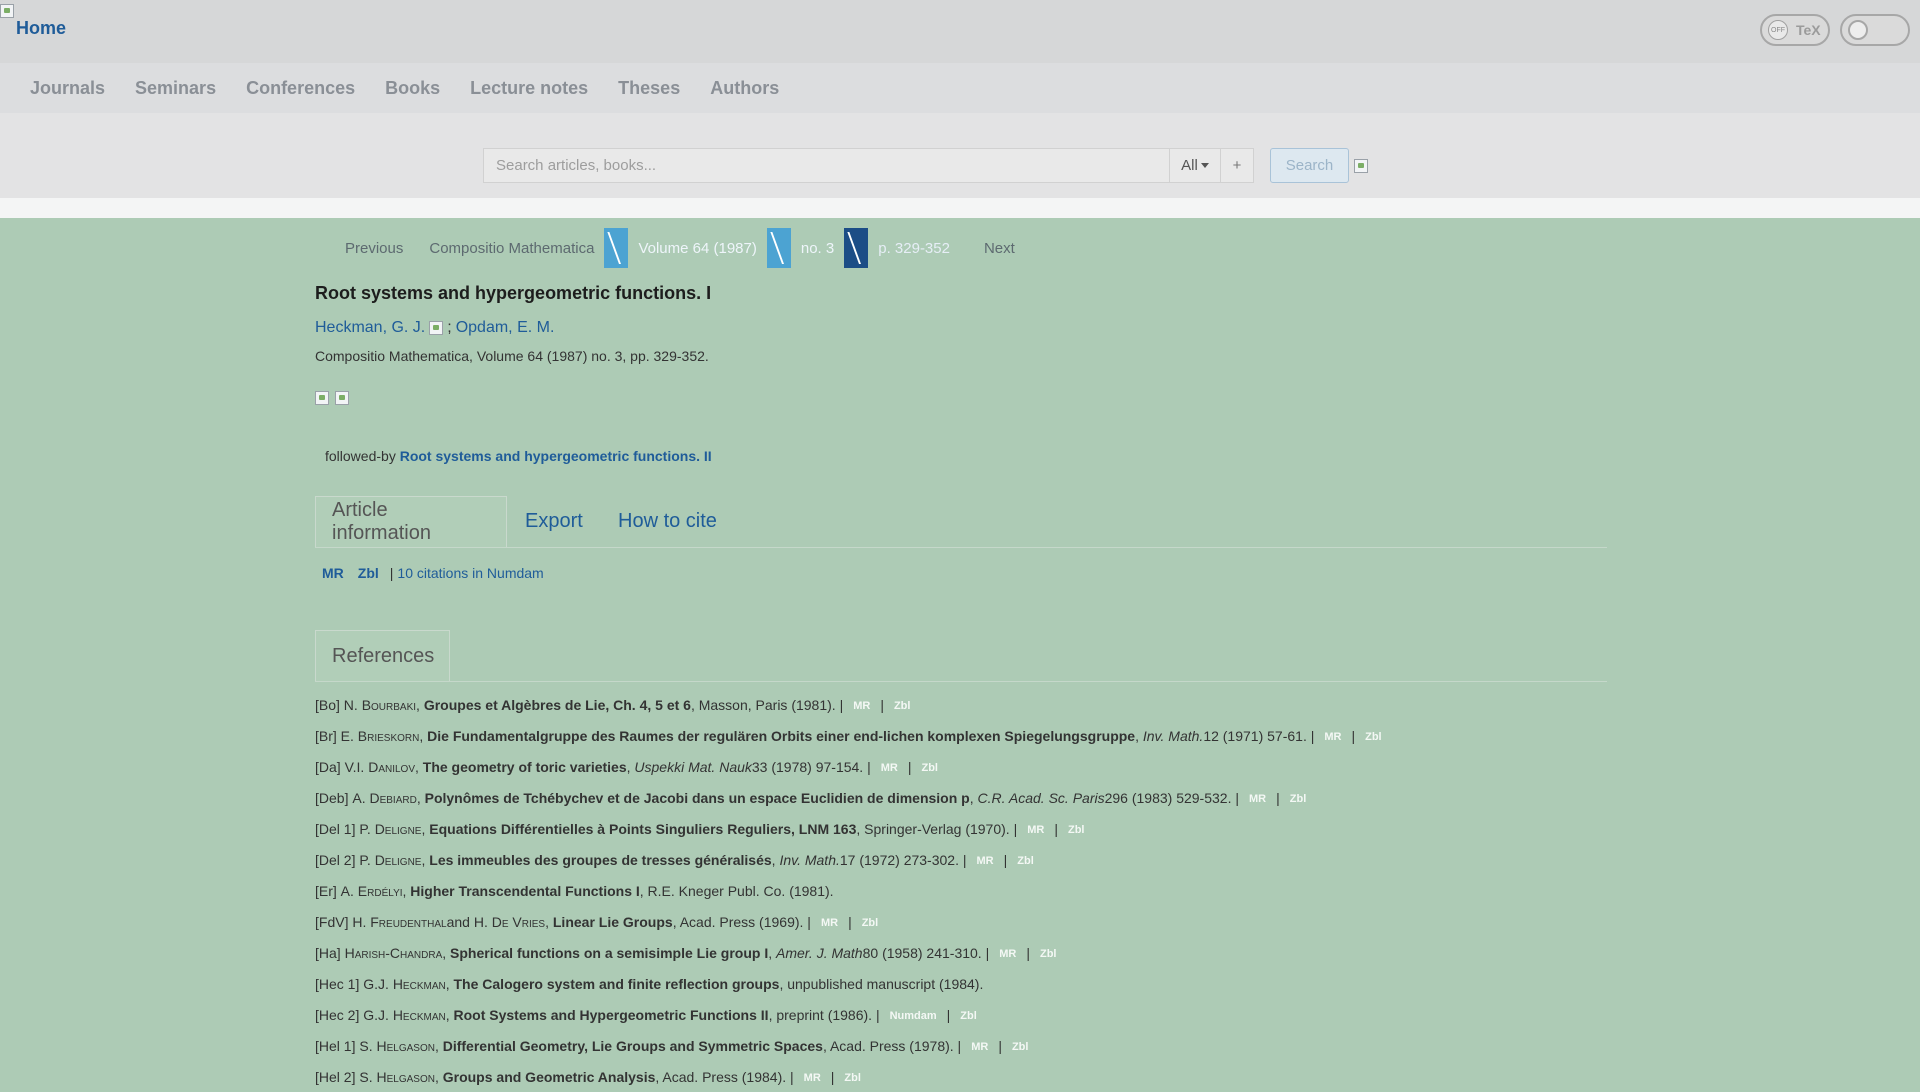 Image resolution: width=1920 pixels, height=1092 pixels. What do you see at coordinates (398, 859) in the screenshot?
I see `reference-author: Deligne` at bounding box center [398, 859].